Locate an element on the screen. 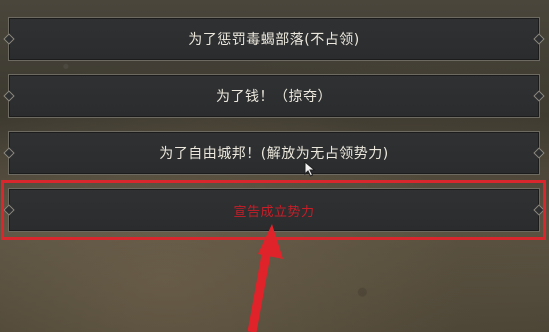 The width and height of the screenshot is (549, 332). choice-label: 为了自由城邦！(解放为无占领势力) is located at coordinates (274, 154).